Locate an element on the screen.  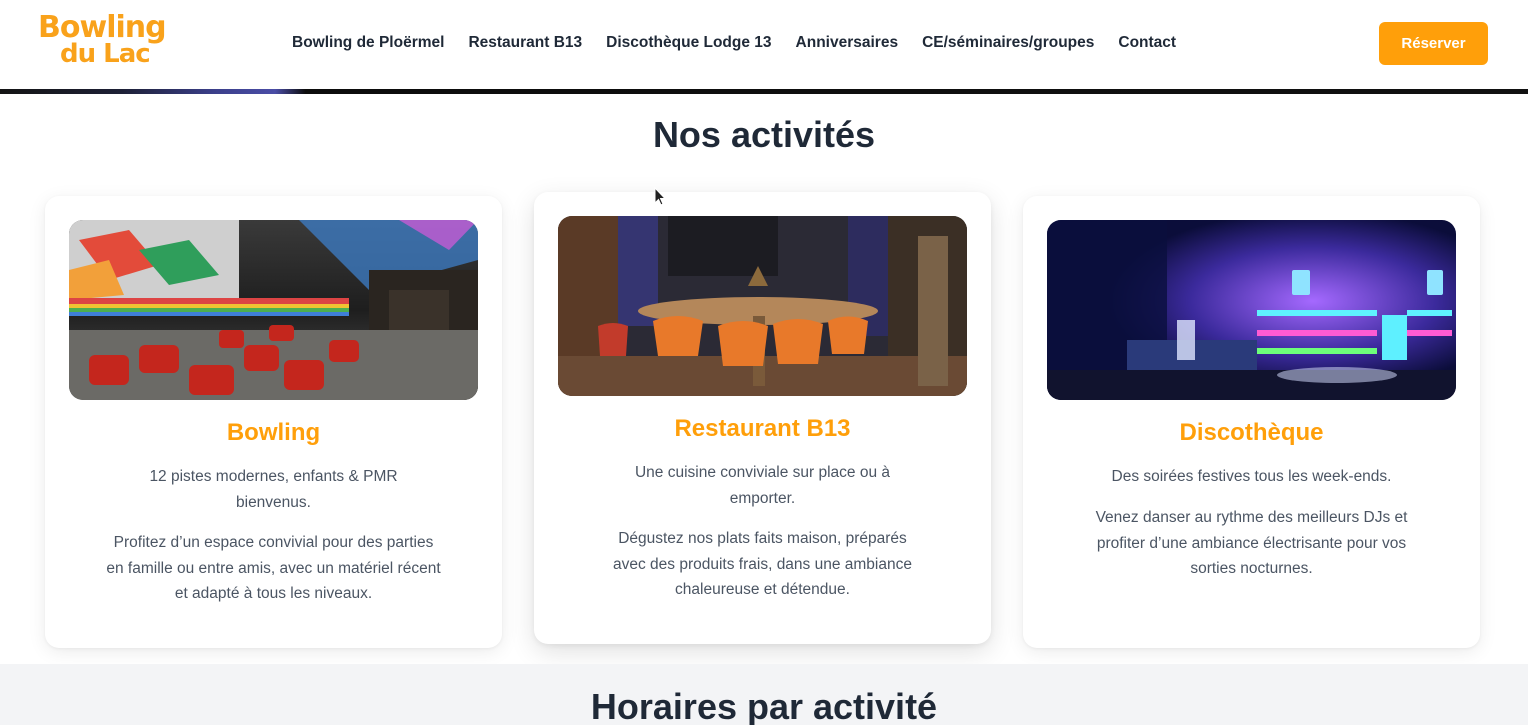
nav-item-groupes: CE/séminaires/groupes is located at coordinates (1008, 43).